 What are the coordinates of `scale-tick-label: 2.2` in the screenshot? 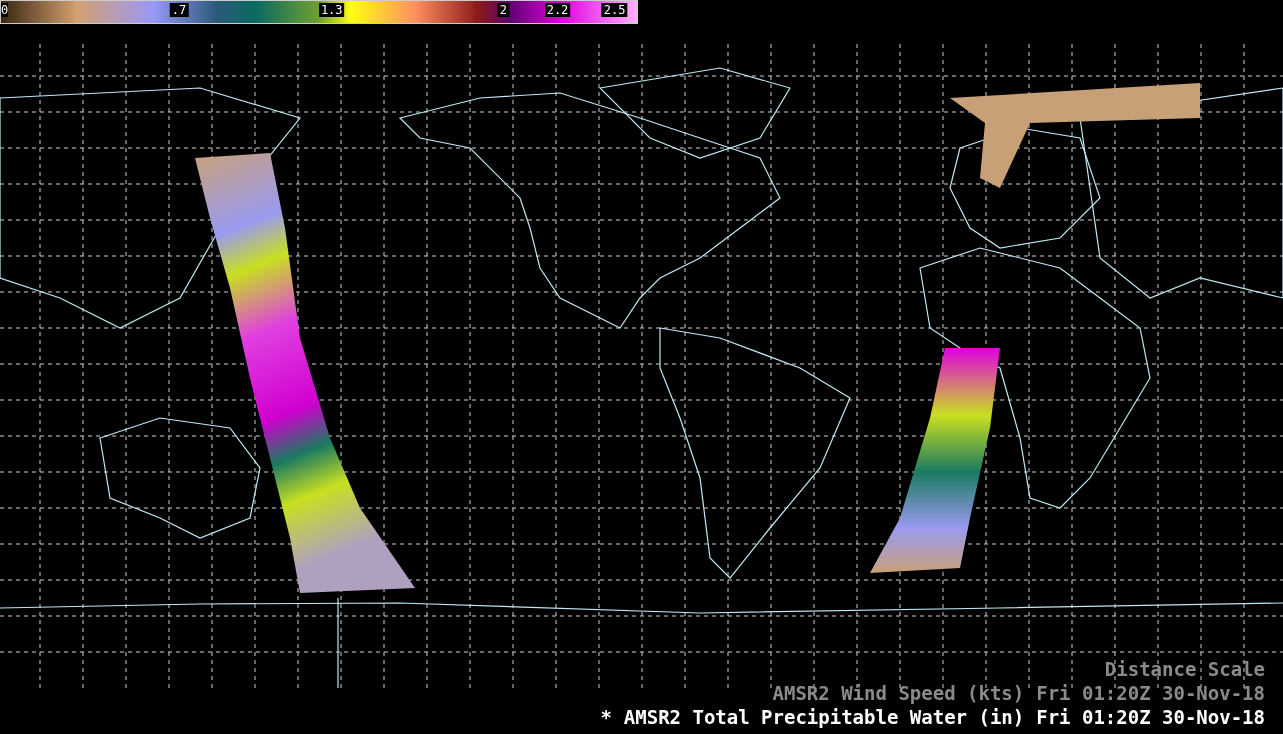 It's located at (557, 10).